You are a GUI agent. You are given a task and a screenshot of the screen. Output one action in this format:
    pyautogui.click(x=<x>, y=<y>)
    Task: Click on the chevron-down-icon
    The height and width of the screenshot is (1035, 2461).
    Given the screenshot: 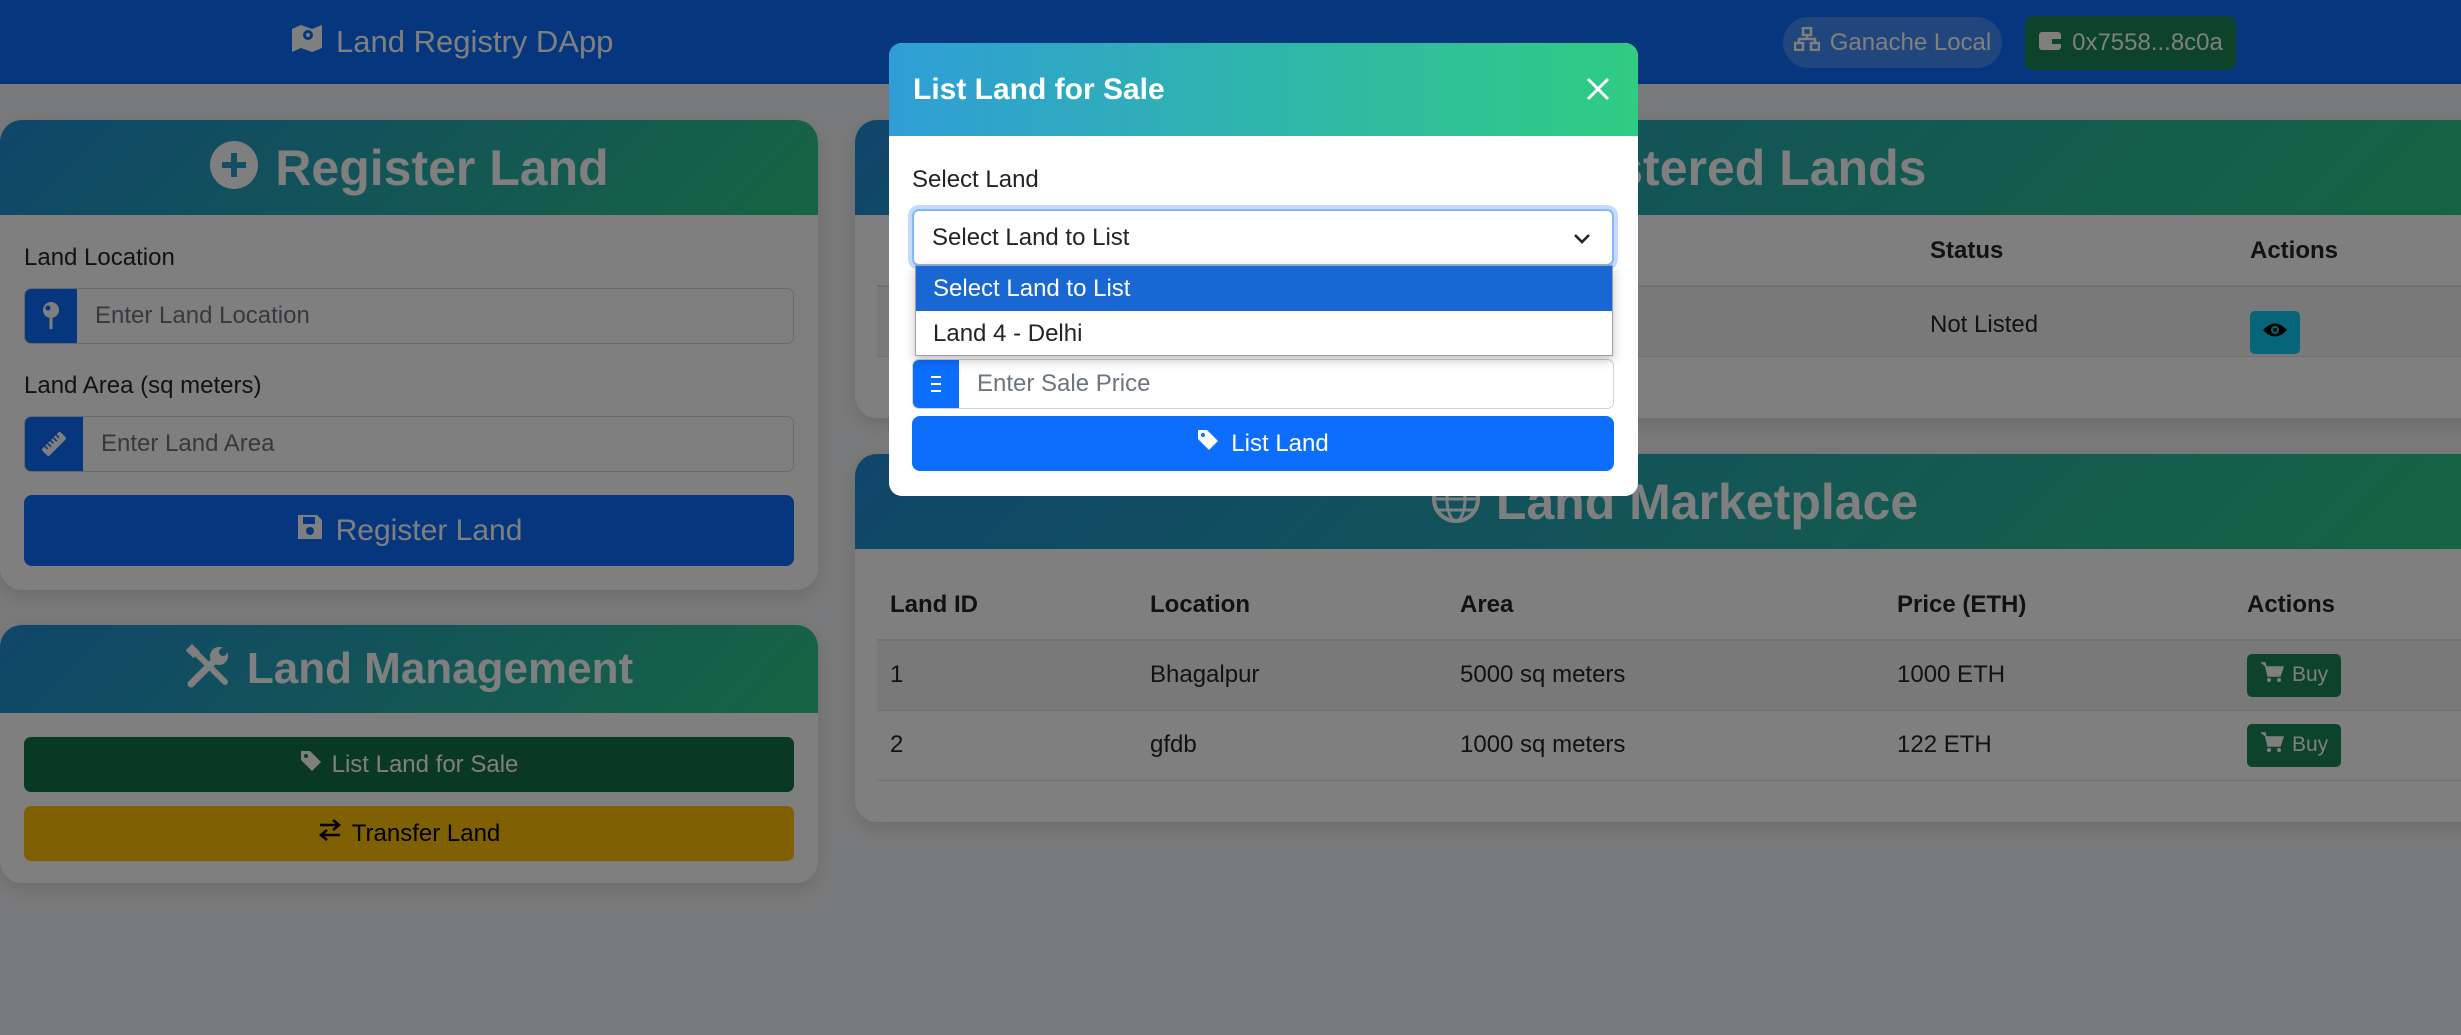 What is the action you would take?
    pyautogui.click(x=1582, y=241)
    